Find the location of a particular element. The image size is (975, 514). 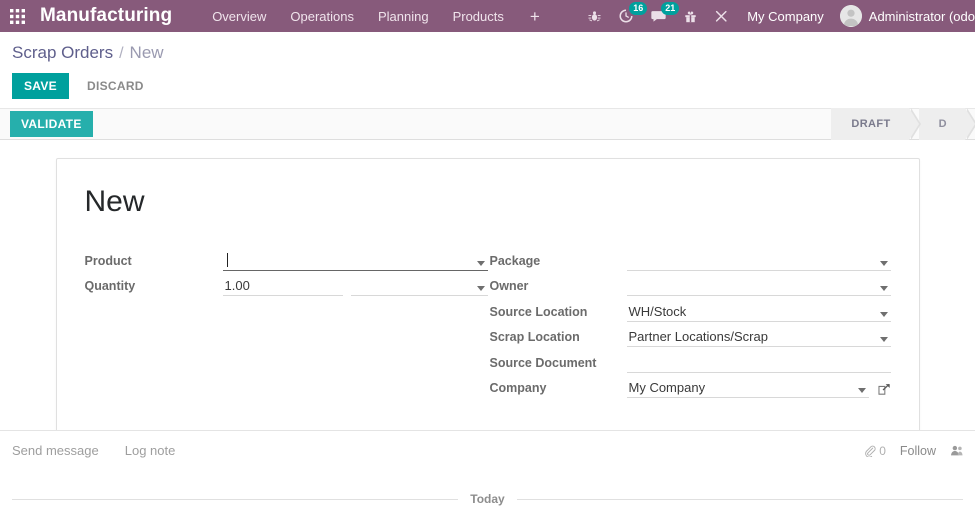

main-menu: Overview Operations Planning Products + is located at coordinates (377, 16).